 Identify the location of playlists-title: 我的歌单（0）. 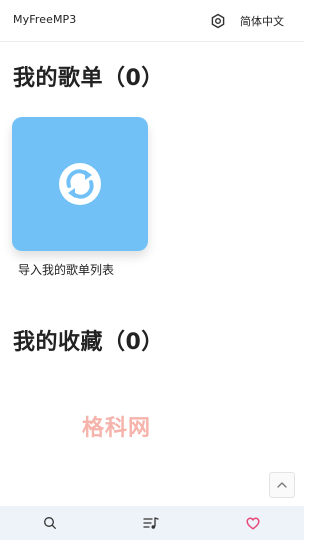
(88, 78).